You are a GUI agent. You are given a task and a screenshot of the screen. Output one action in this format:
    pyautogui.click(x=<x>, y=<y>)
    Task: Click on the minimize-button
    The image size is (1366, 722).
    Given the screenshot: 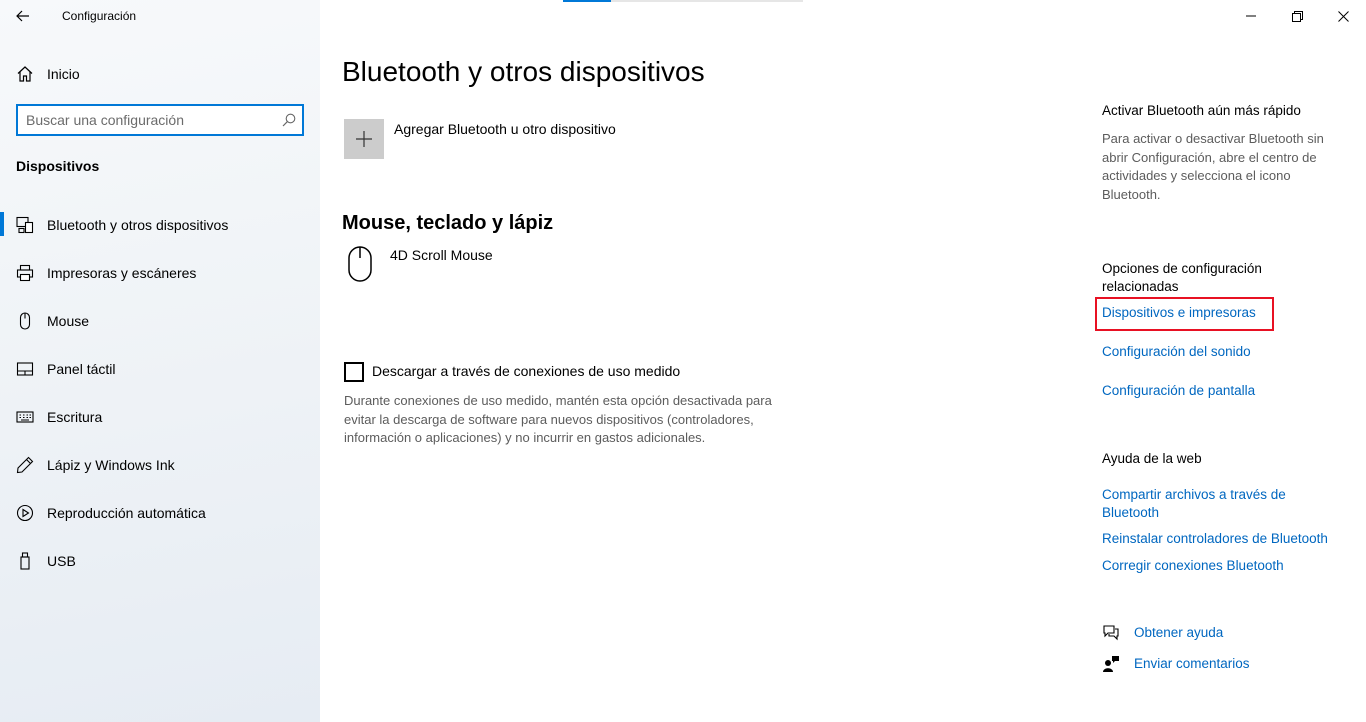 What is the action you would take?
    pyautogui.click(x=1251, y=16)
    